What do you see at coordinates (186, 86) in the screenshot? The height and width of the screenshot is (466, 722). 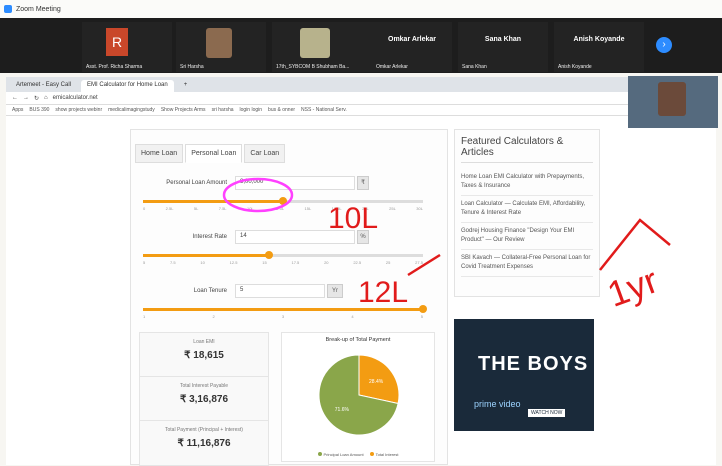 I see `new-tab-icon: +` at bounding box center [186, 86].